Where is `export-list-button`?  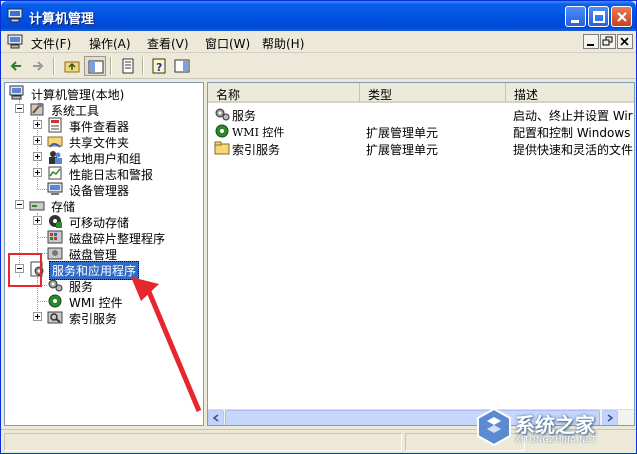
export-list-button is located at coordinates (128, 66).